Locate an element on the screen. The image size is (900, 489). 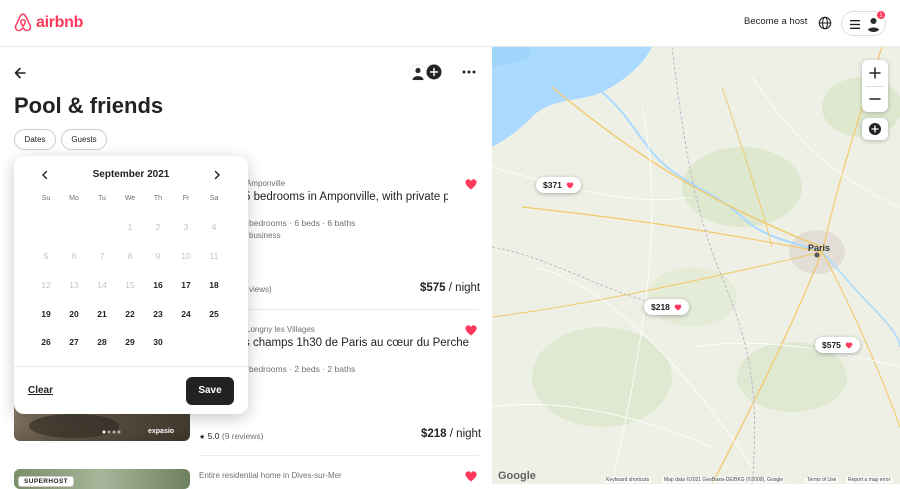
calendar-day: 28 is located at coordinates (102, 342).